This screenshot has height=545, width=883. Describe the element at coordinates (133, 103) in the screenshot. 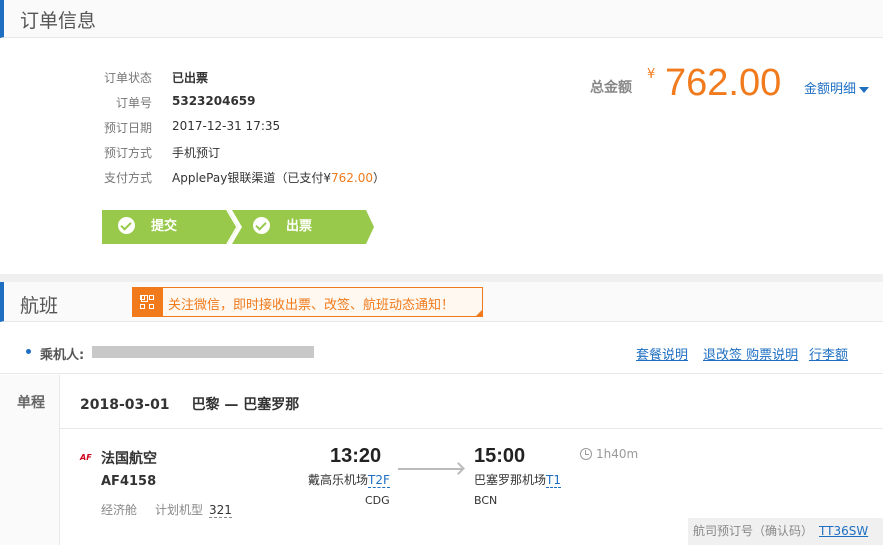

I see `order-number-label: 订单号` at that location.